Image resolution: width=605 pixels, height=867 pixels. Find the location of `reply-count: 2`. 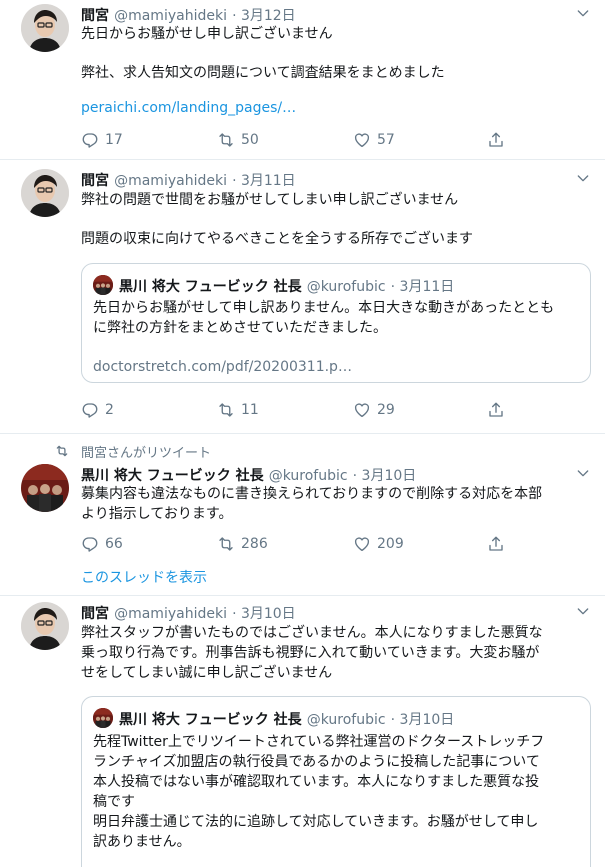

reply-count: 2 is located at coordinates (109, 410).